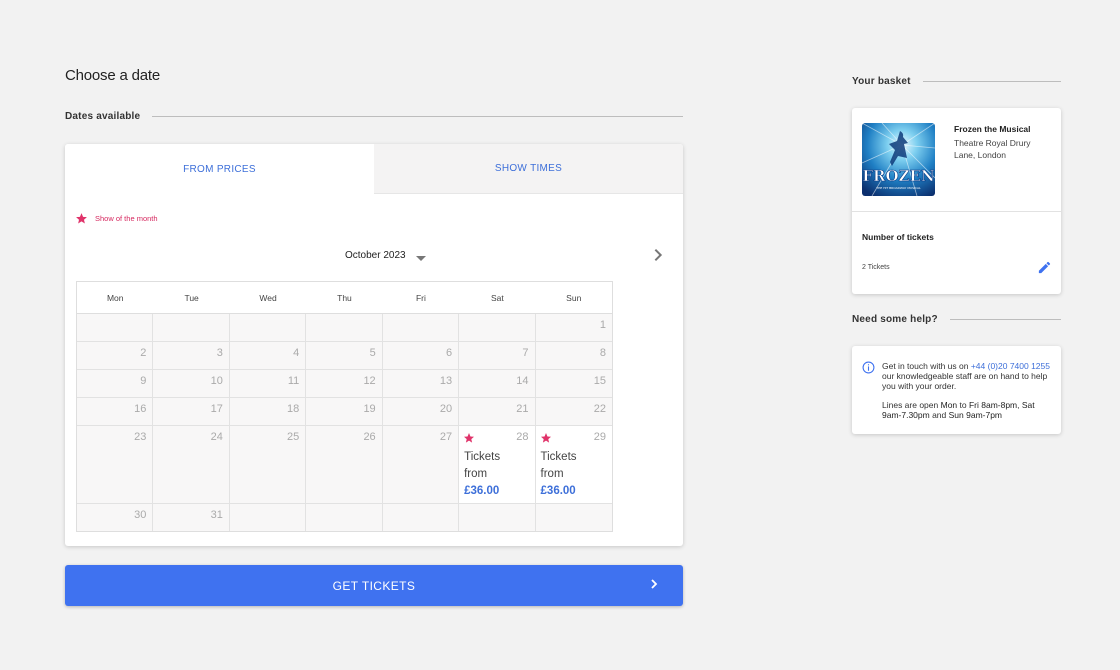  Describe the element at coordinates (654, 584) in the screenshot. I see `chevron-right-icon` at that location.